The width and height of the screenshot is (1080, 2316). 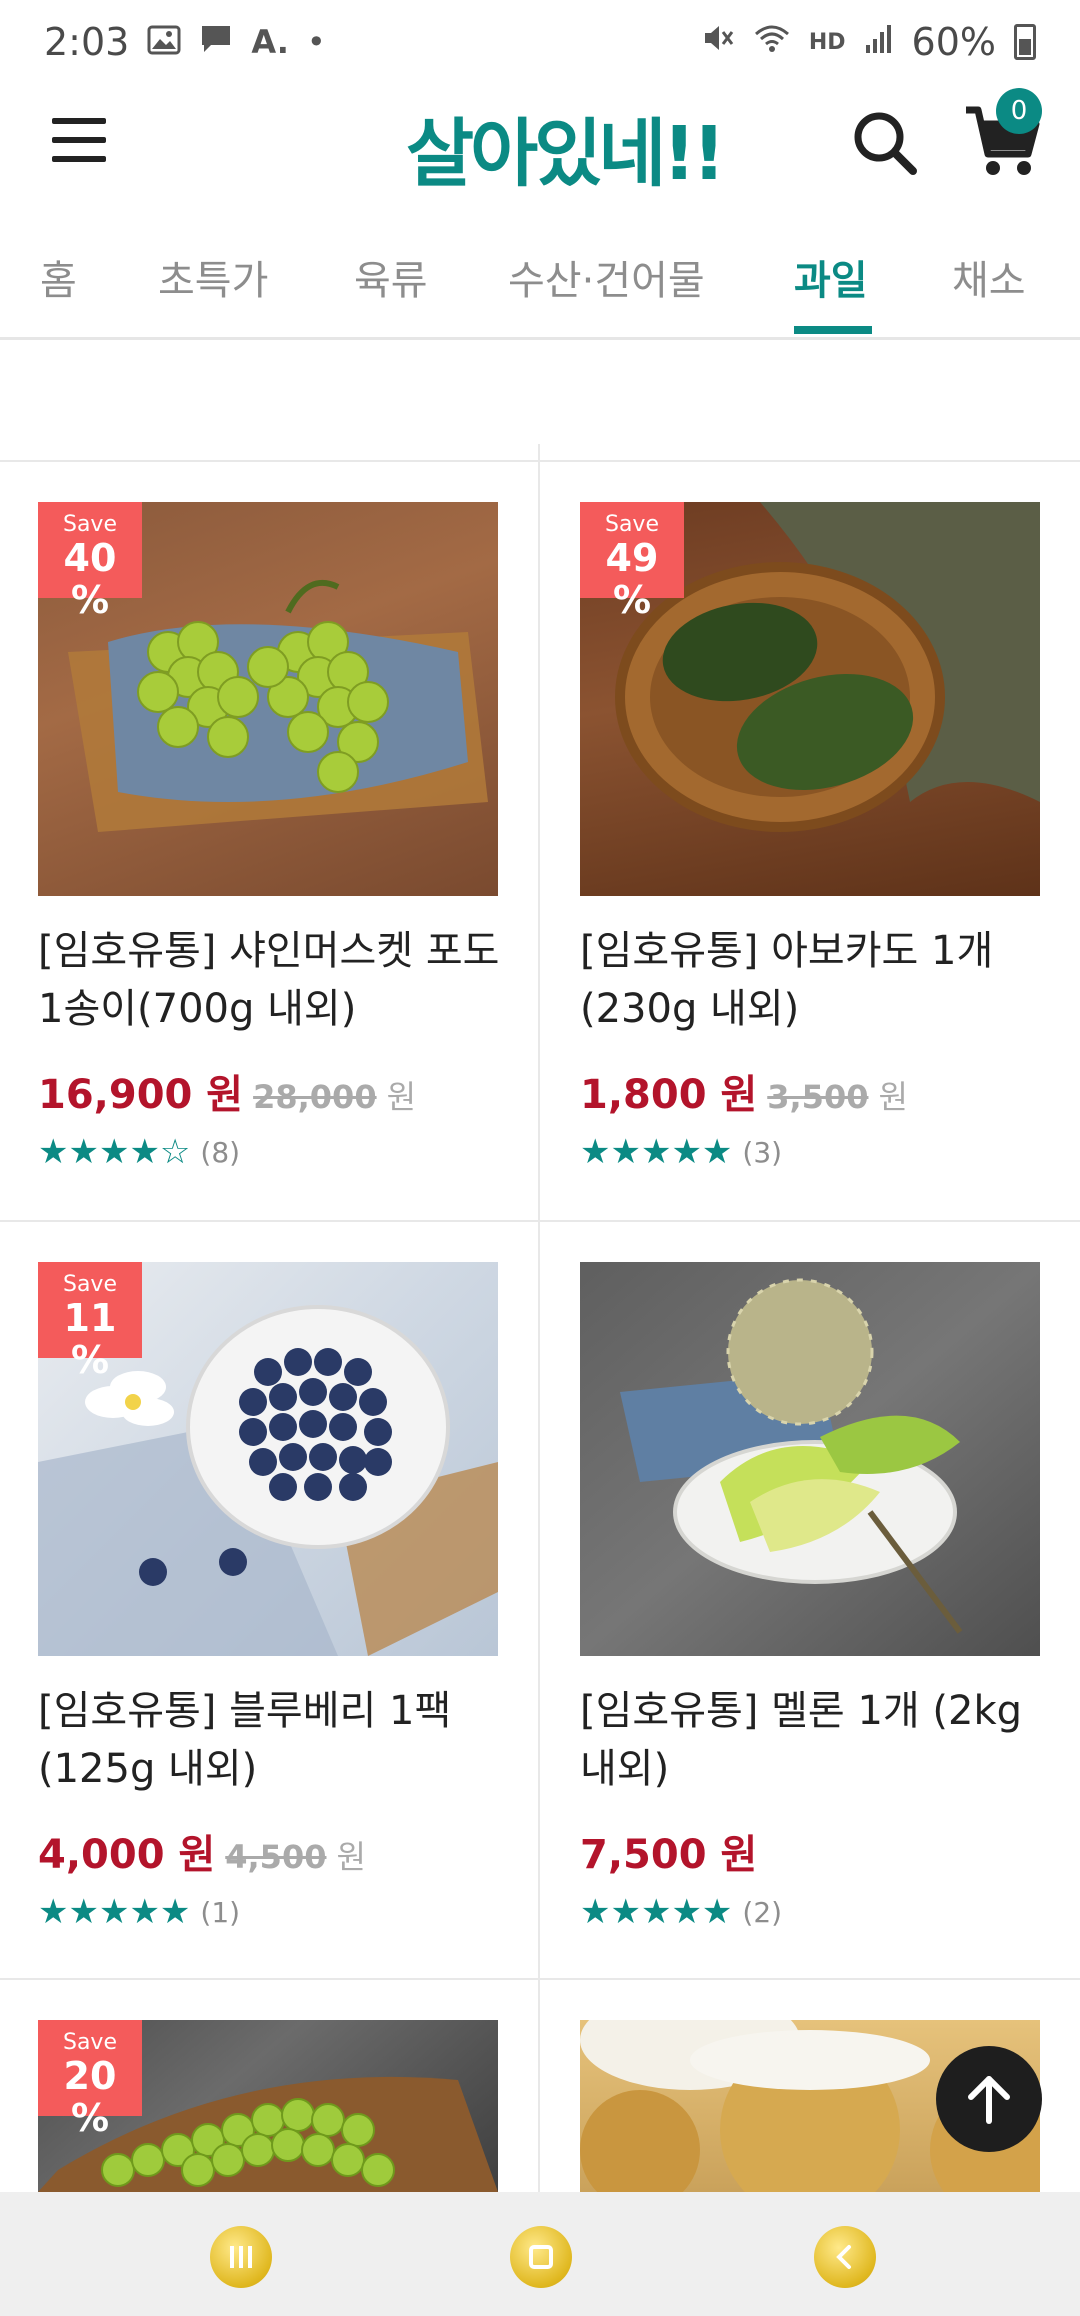 I want to click on review-count: (1), so click(x=220, y=1912).